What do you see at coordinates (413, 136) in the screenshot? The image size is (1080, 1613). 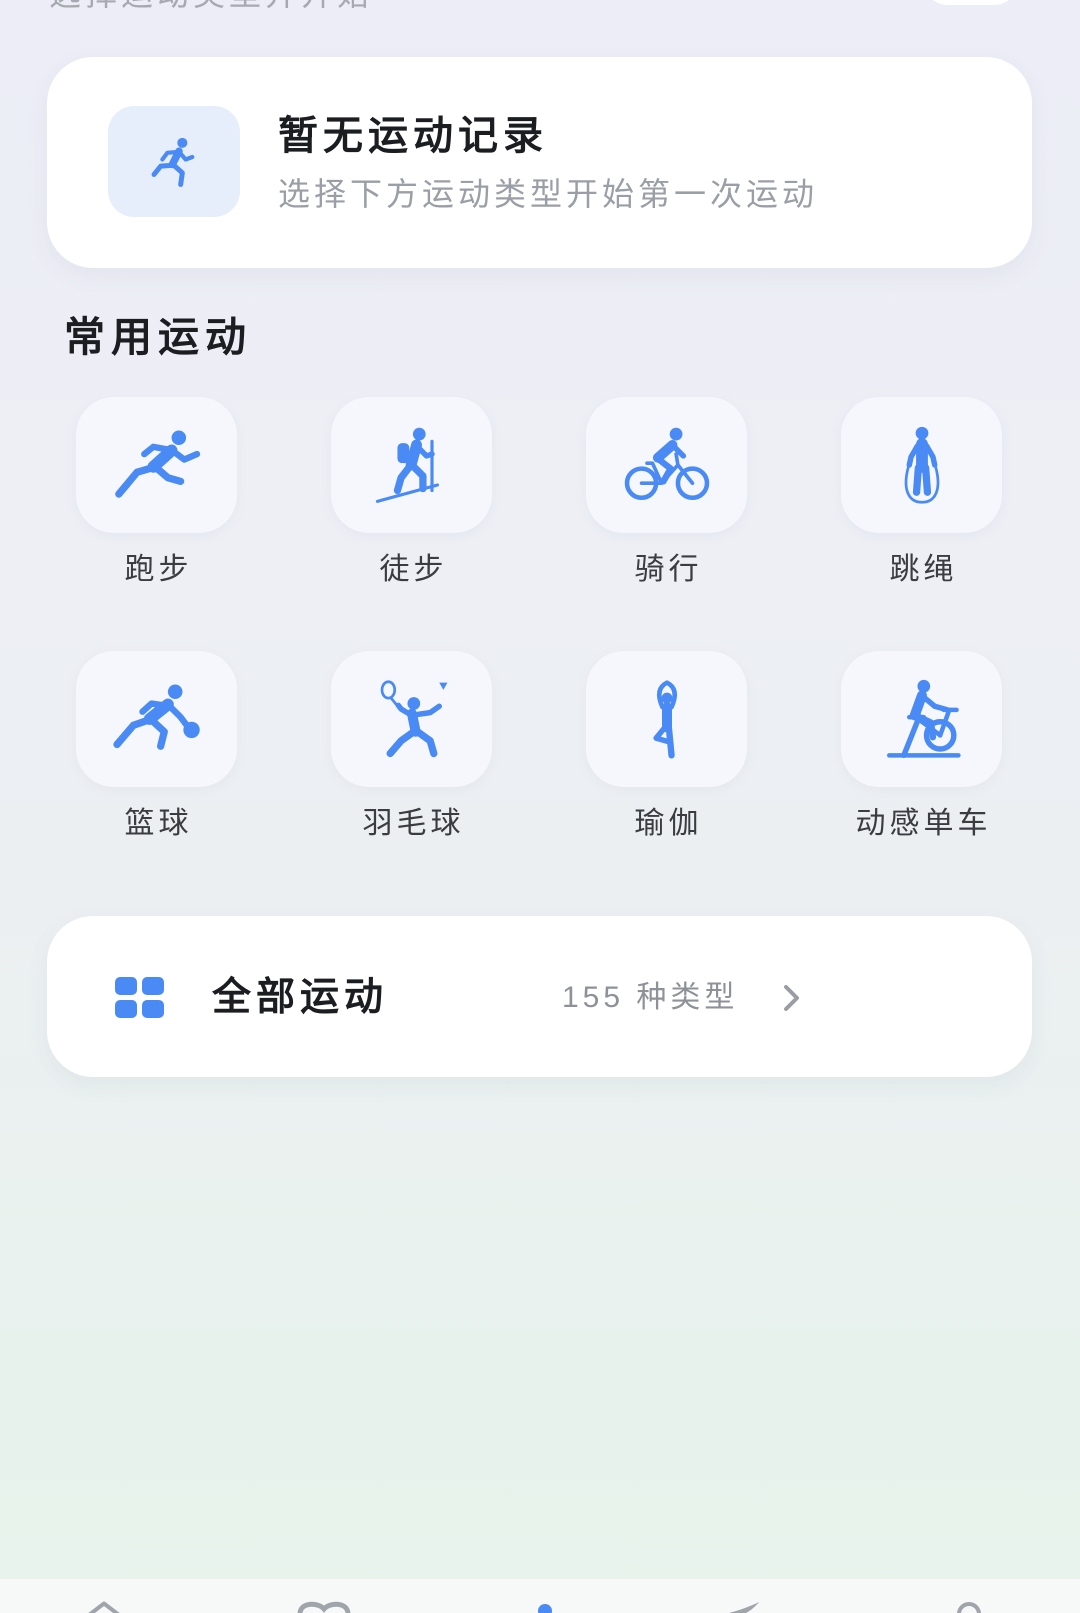 I see `record-title: 暂无运动记录` at bounding box center [413, 136].